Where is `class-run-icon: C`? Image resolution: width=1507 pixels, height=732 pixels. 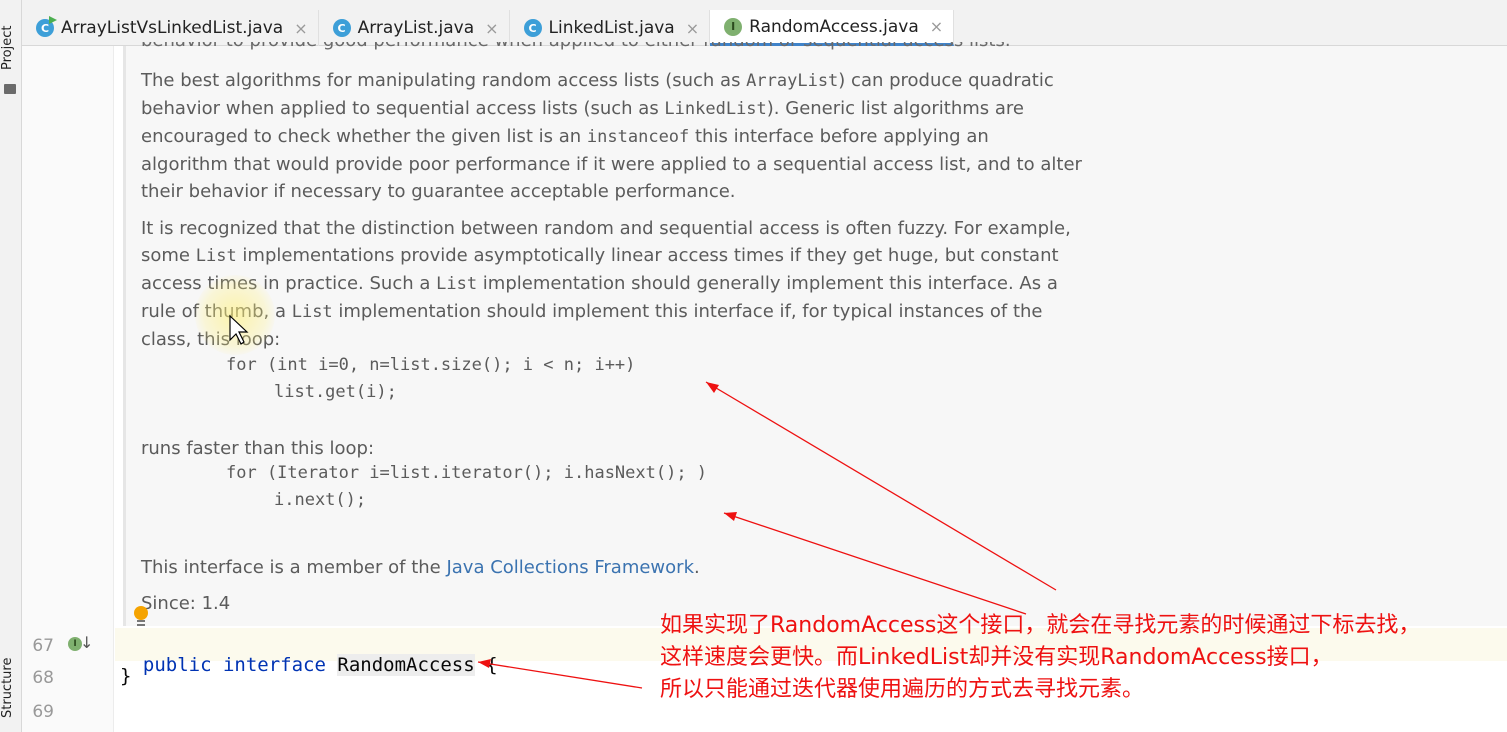 class-run-icon: C is located at coordinates (46, 26).